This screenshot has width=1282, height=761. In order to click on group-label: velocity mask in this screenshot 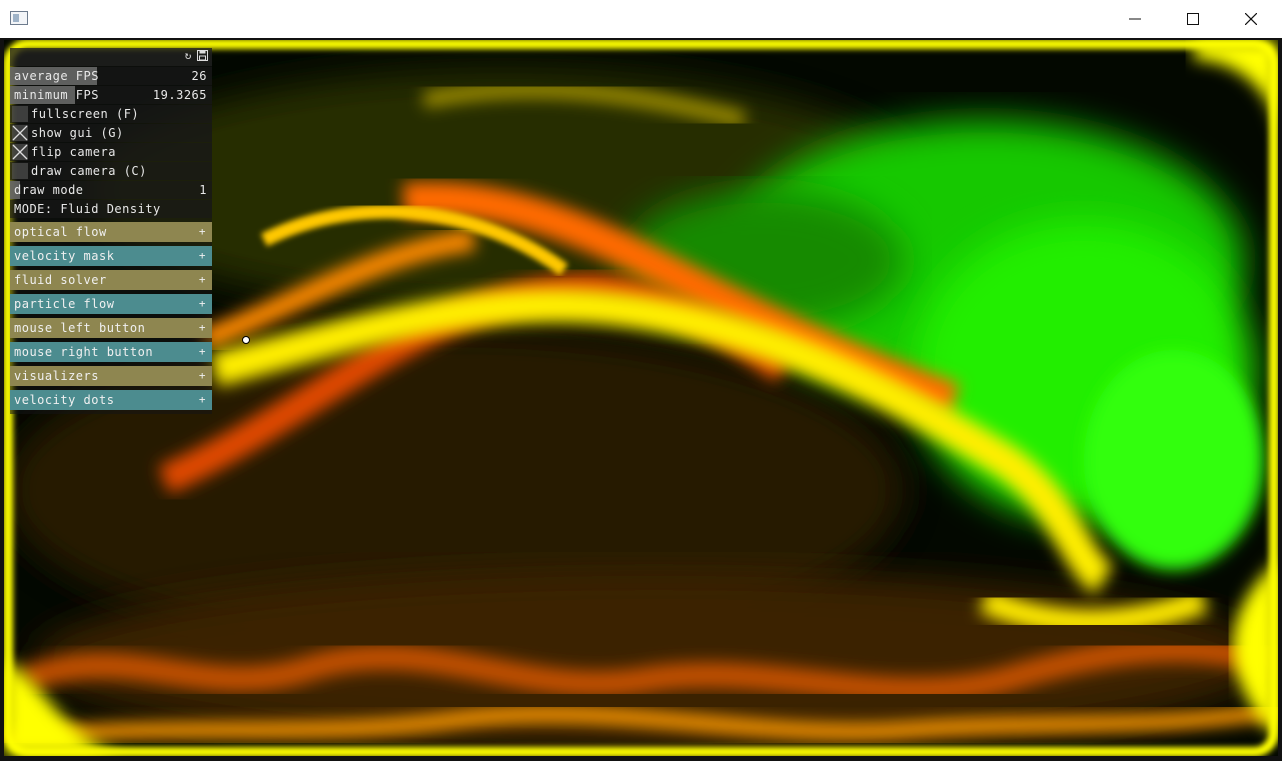, I will do `click(64, 256)`.